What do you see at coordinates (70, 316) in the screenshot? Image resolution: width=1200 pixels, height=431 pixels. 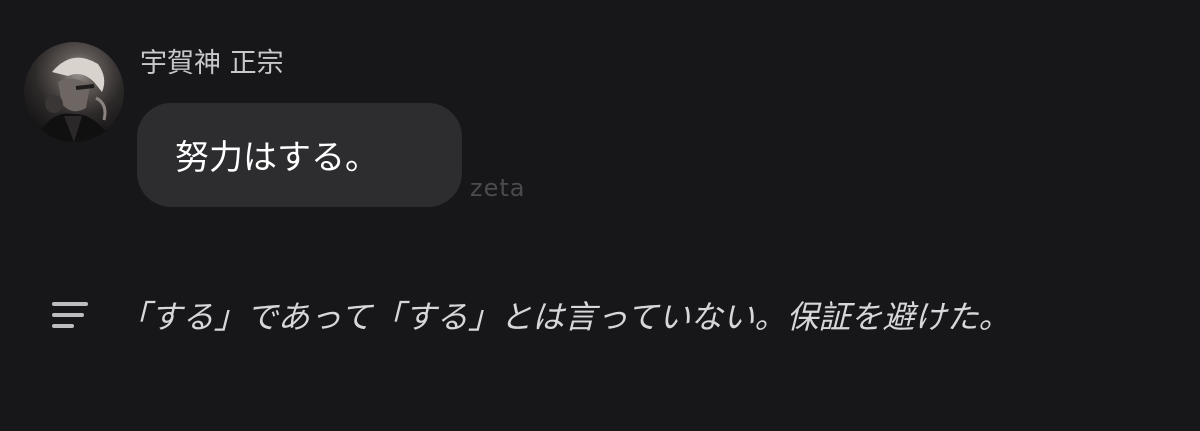 I see `narration-lines-icon` at bounding box center [70, 316].